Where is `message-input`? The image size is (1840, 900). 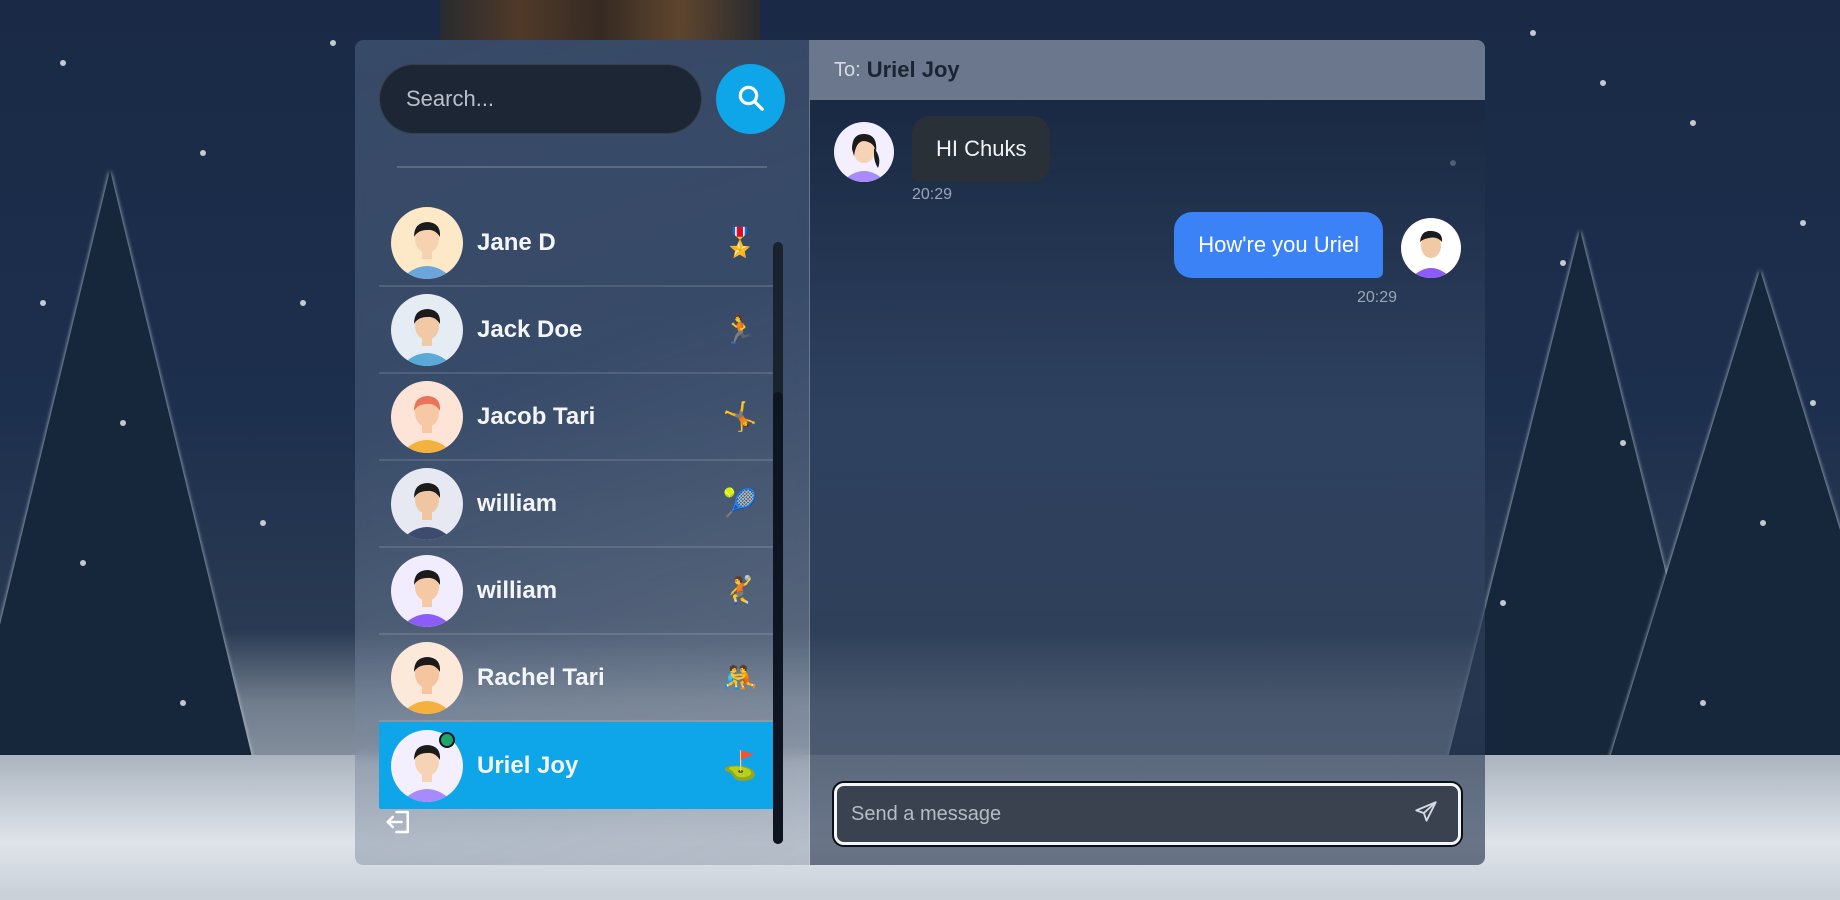 message-input is located at coordinates (1129, 814).